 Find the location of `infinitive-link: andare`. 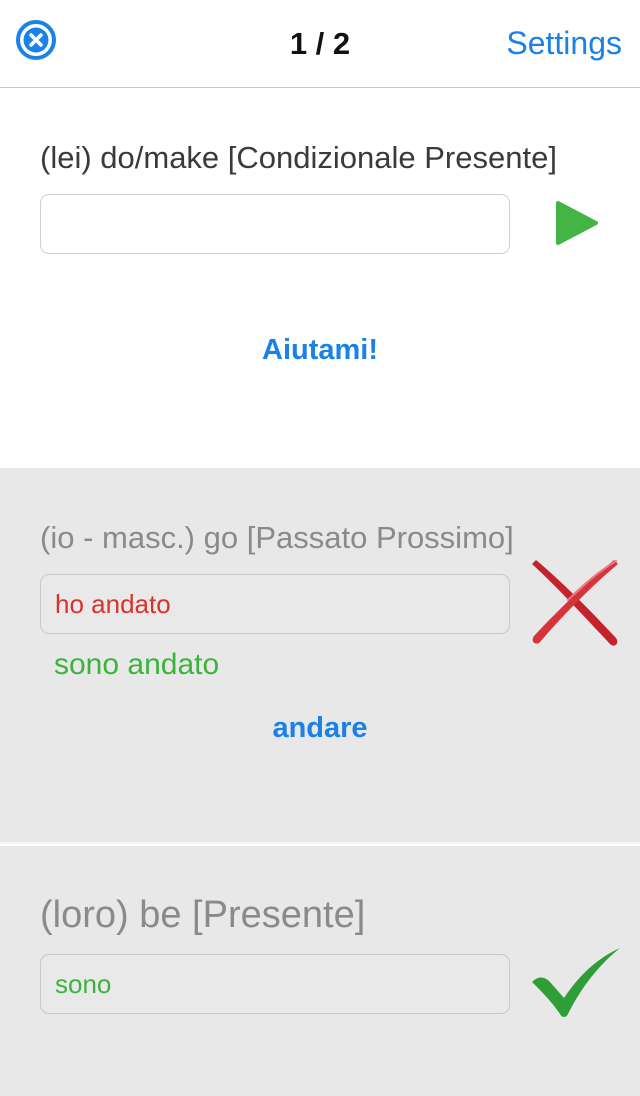

infinitive-link: andare is located at coordinates (320, 728).